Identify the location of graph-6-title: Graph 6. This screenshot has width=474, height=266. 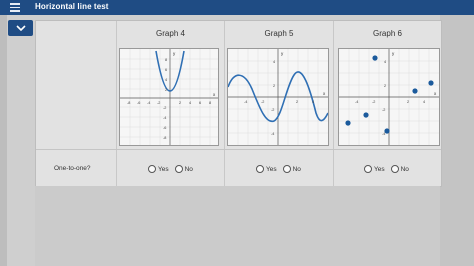
(387, 33).